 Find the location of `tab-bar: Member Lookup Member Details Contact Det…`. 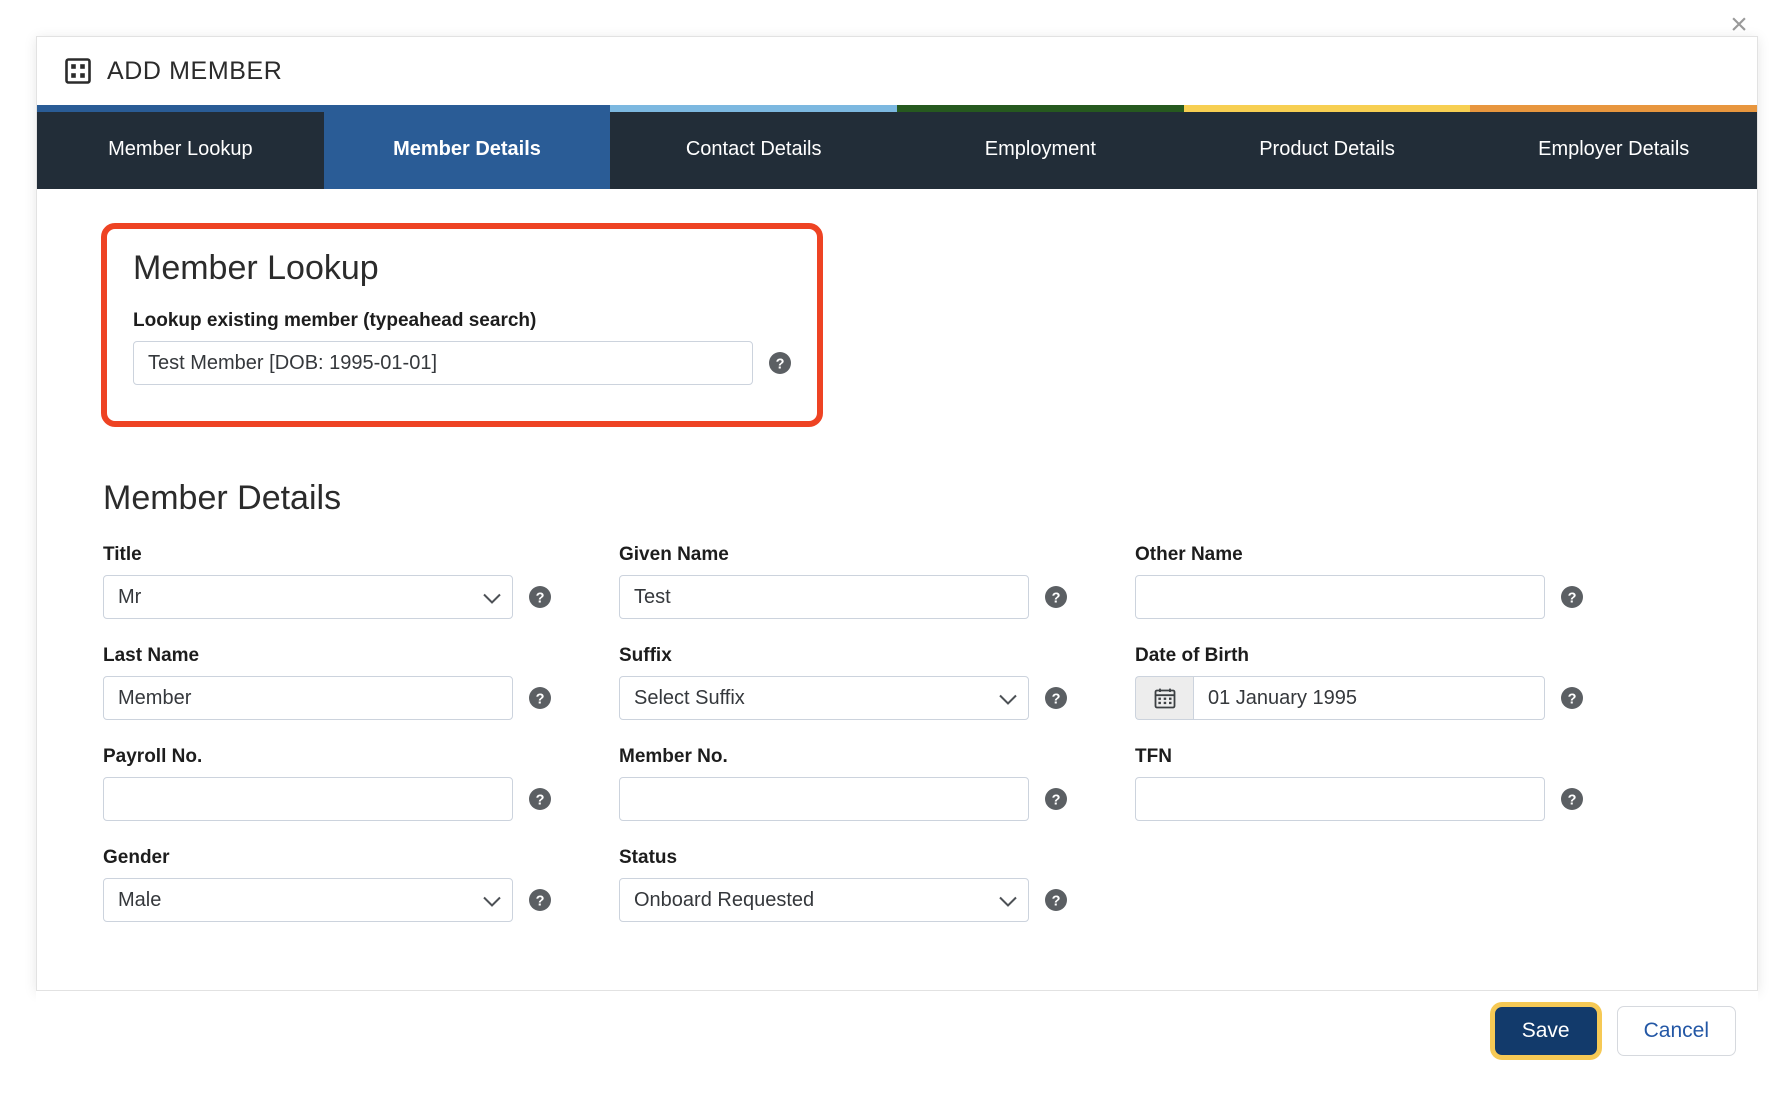

tab-bar: Member Lookup Member Details Contact Det… is located at coordinates (897, 147).